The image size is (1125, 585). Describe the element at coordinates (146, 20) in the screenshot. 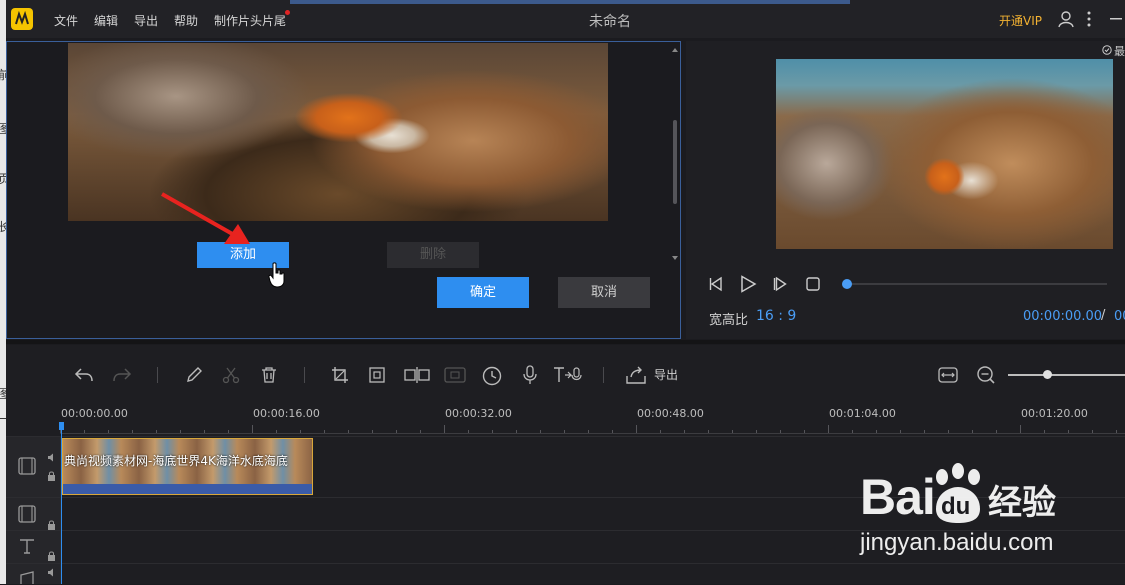

I see `menu-export: 导出` at that location.